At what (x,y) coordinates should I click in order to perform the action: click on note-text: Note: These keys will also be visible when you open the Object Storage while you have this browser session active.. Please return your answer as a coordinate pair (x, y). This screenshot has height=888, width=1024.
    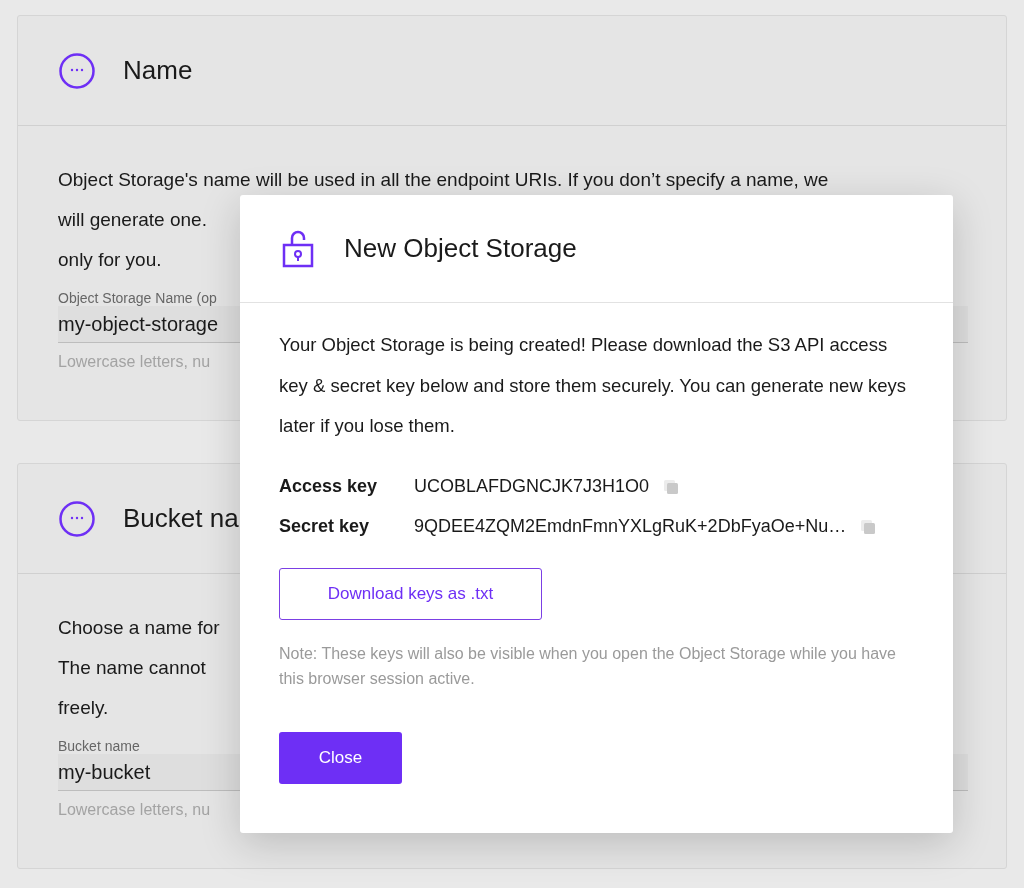
    Looking at the image, I should click on (588, 666).